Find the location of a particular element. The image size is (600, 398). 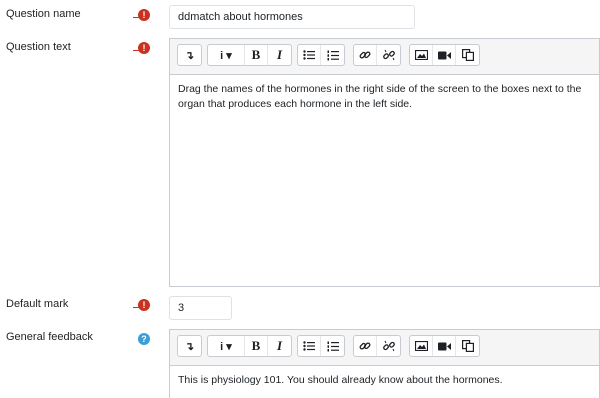

question-text-label: Question text is located at coordinates (38, 47).